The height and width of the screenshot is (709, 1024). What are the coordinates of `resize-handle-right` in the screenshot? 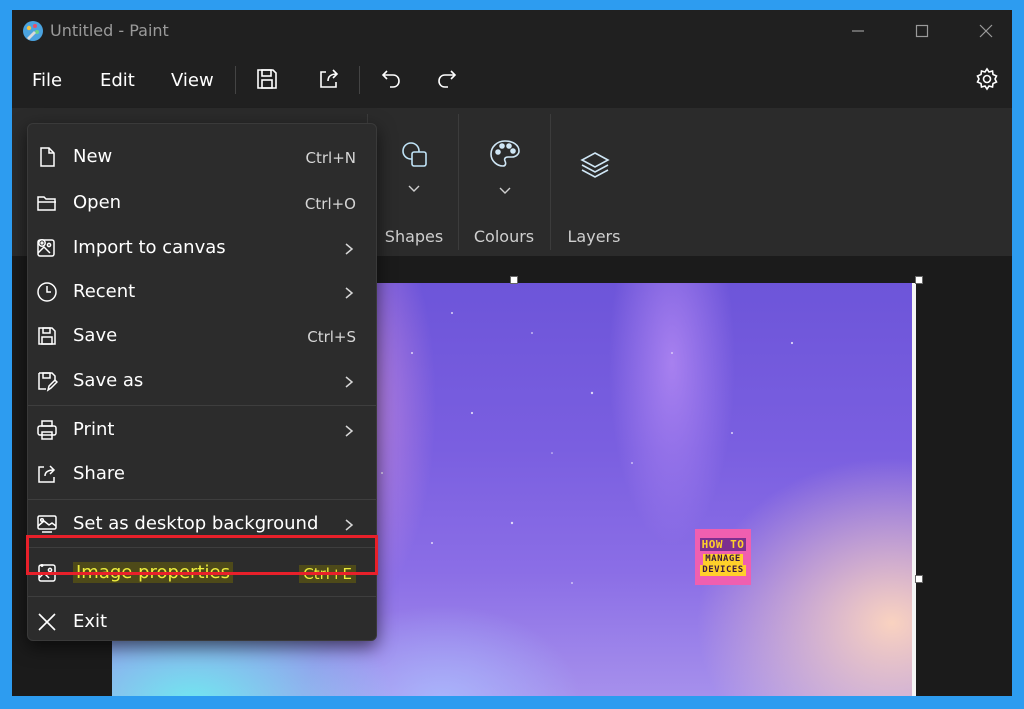 It's located at (919, 579).